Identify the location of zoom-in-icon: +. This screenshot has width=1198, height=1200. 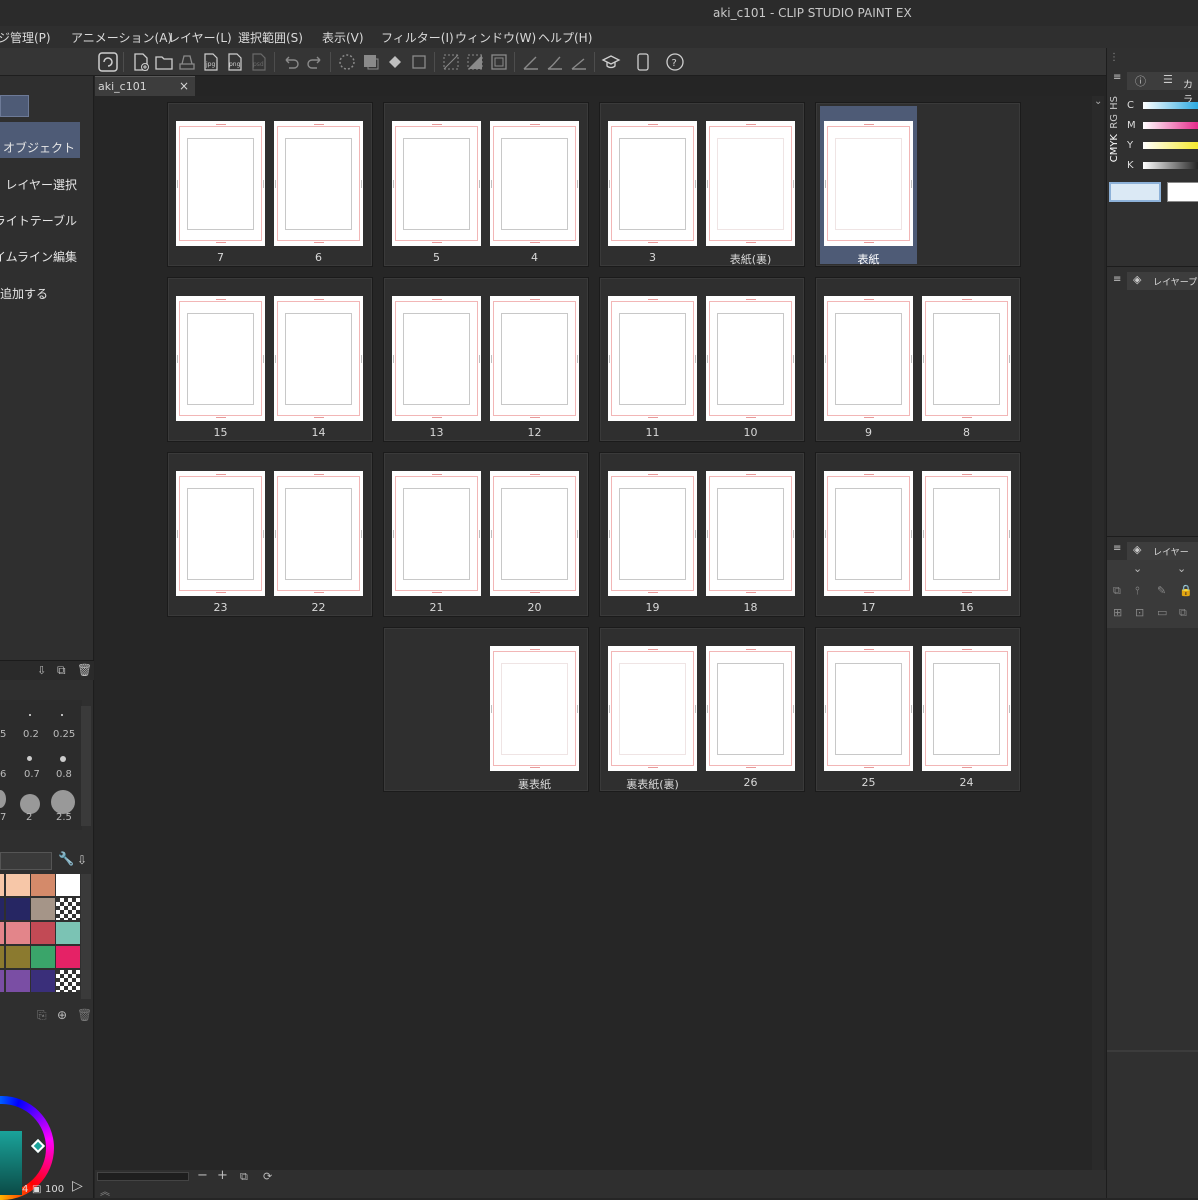
(222, 1175).